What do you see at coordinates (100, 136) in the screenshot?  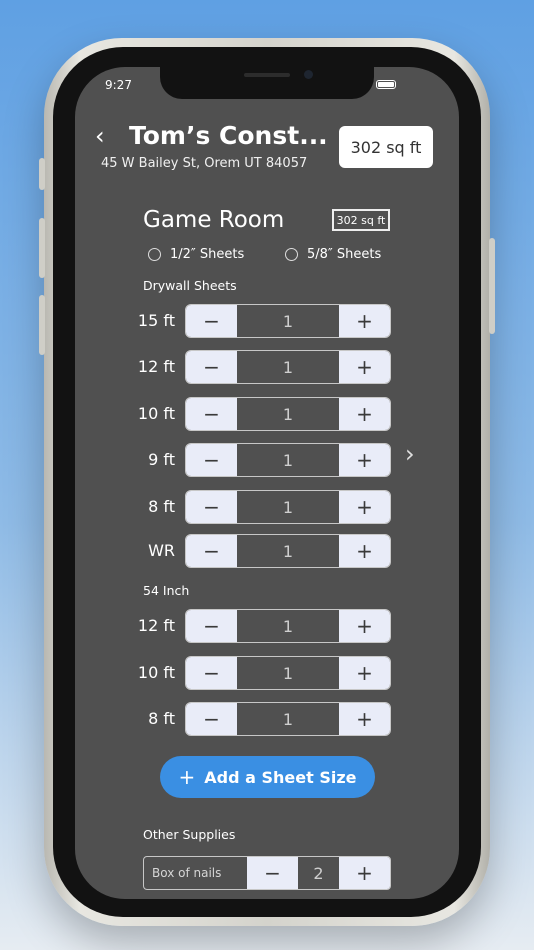 I see `back-chevron-icon: ‹` at bounding box center [100, 136].